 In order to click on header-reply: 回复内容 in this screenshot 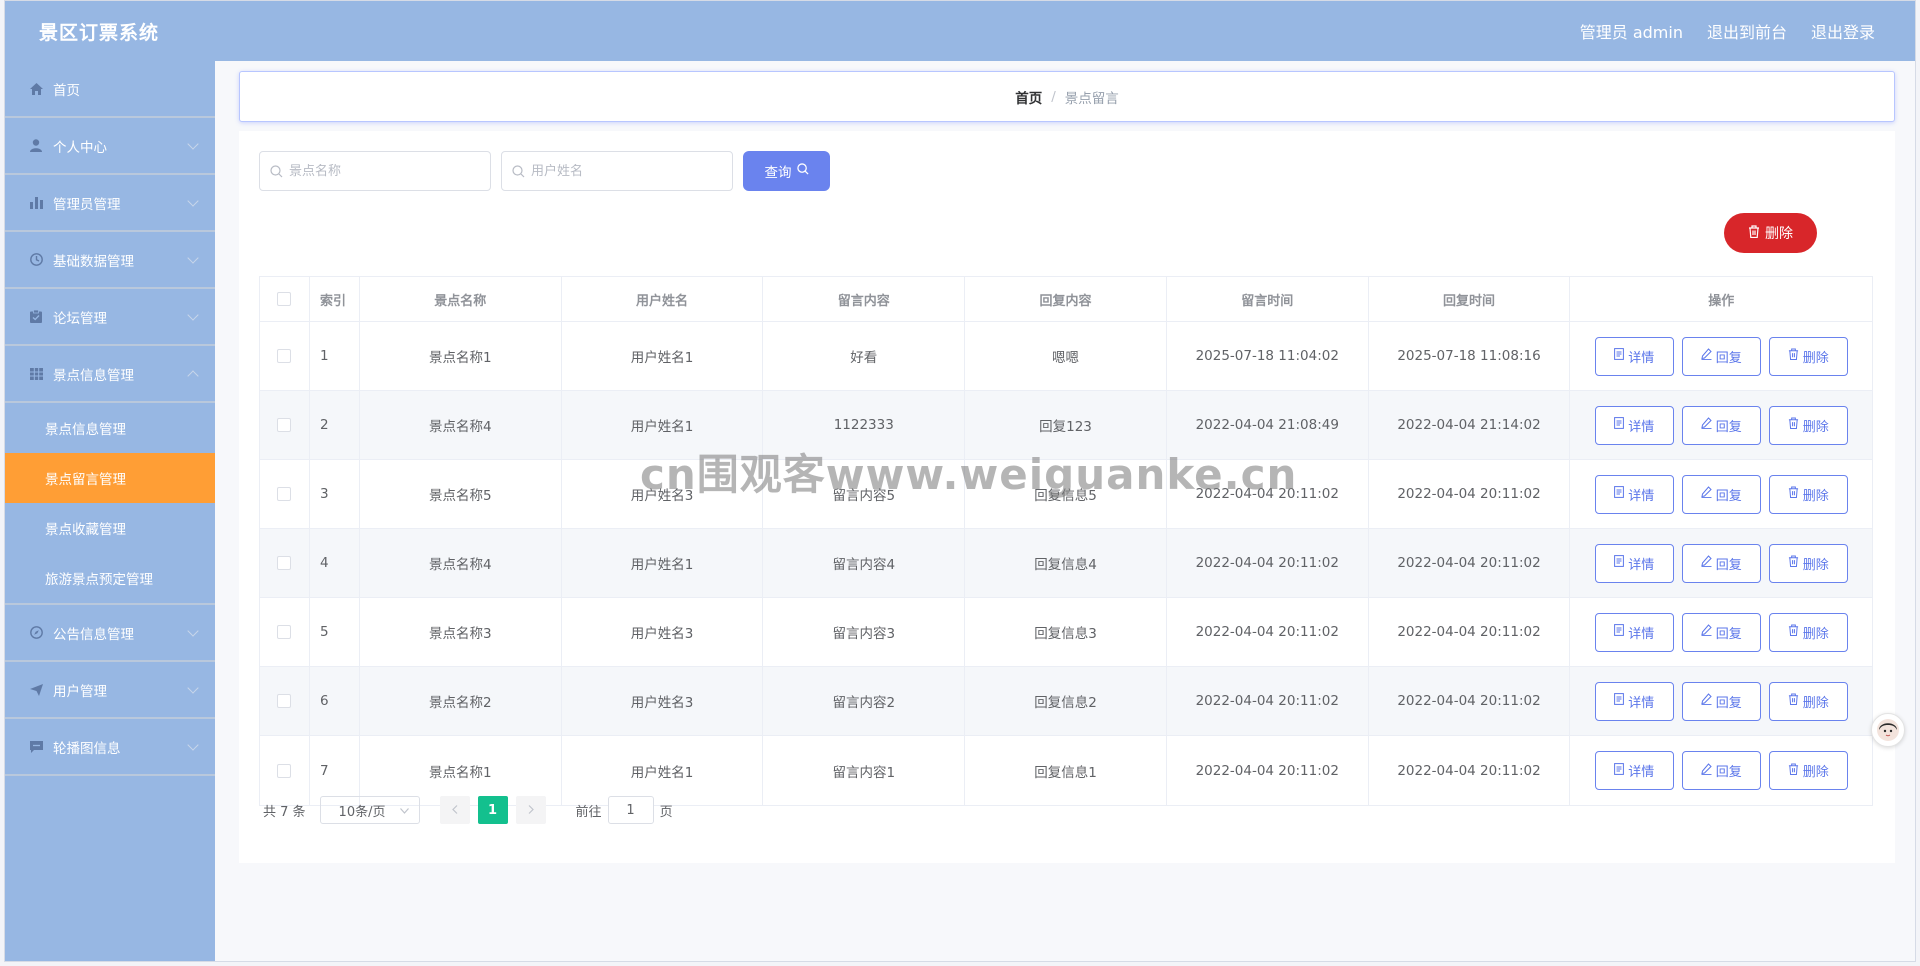, I will do `click(1066, 299)`.